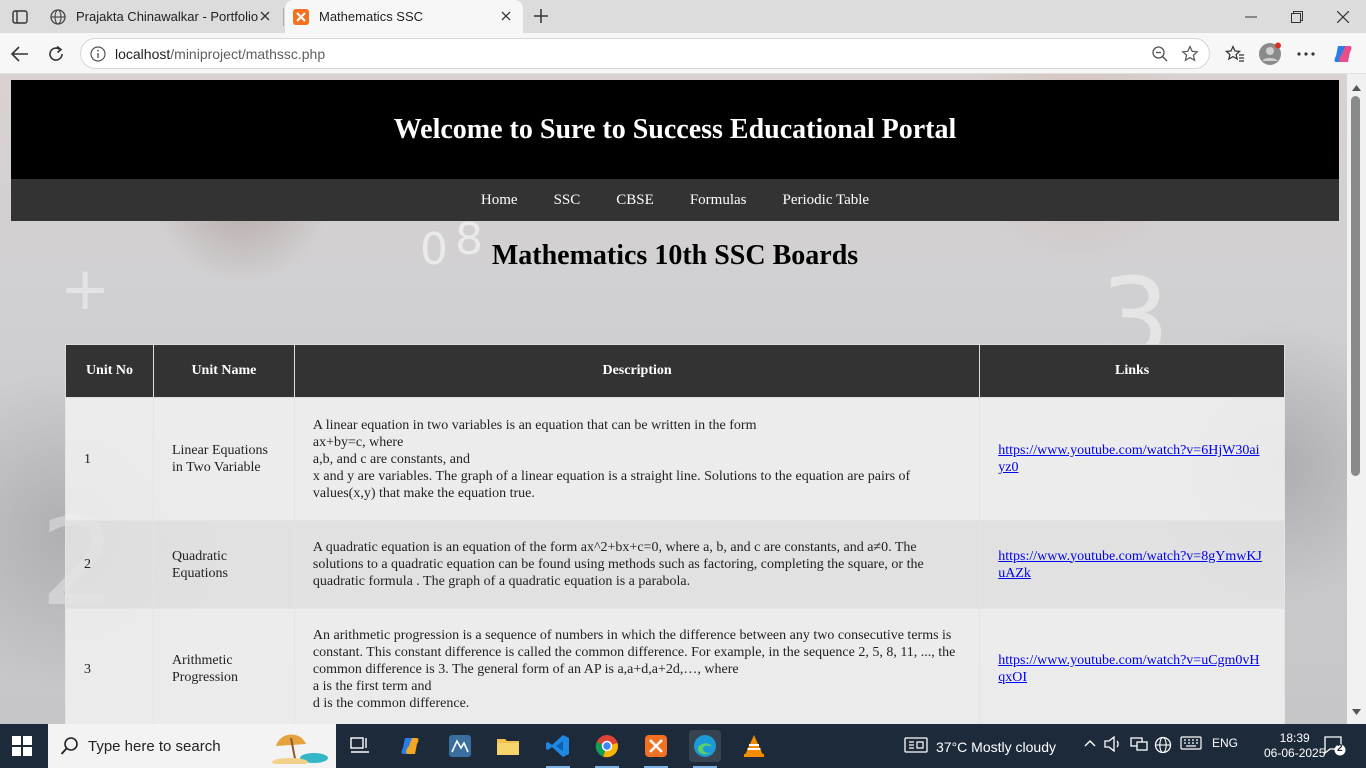  I want to click on table-header-row: Unit No Unit Name Description Links, so click(675, 371).